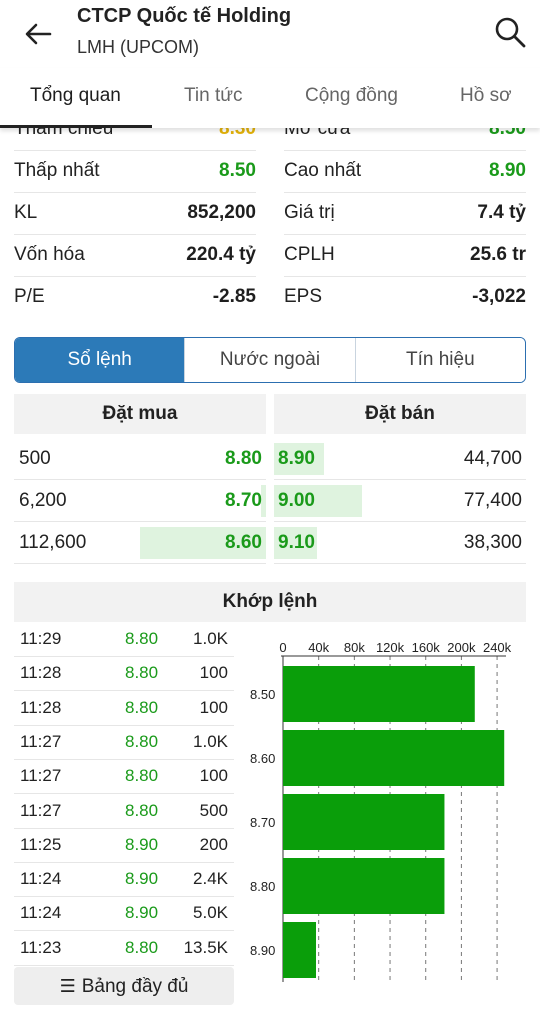 The width and height of the screenshot is (540, 1013). Describe the element at coordinates (140, 501) in the screenshot. I see `bid-row: 6,200 8.70` at that location.